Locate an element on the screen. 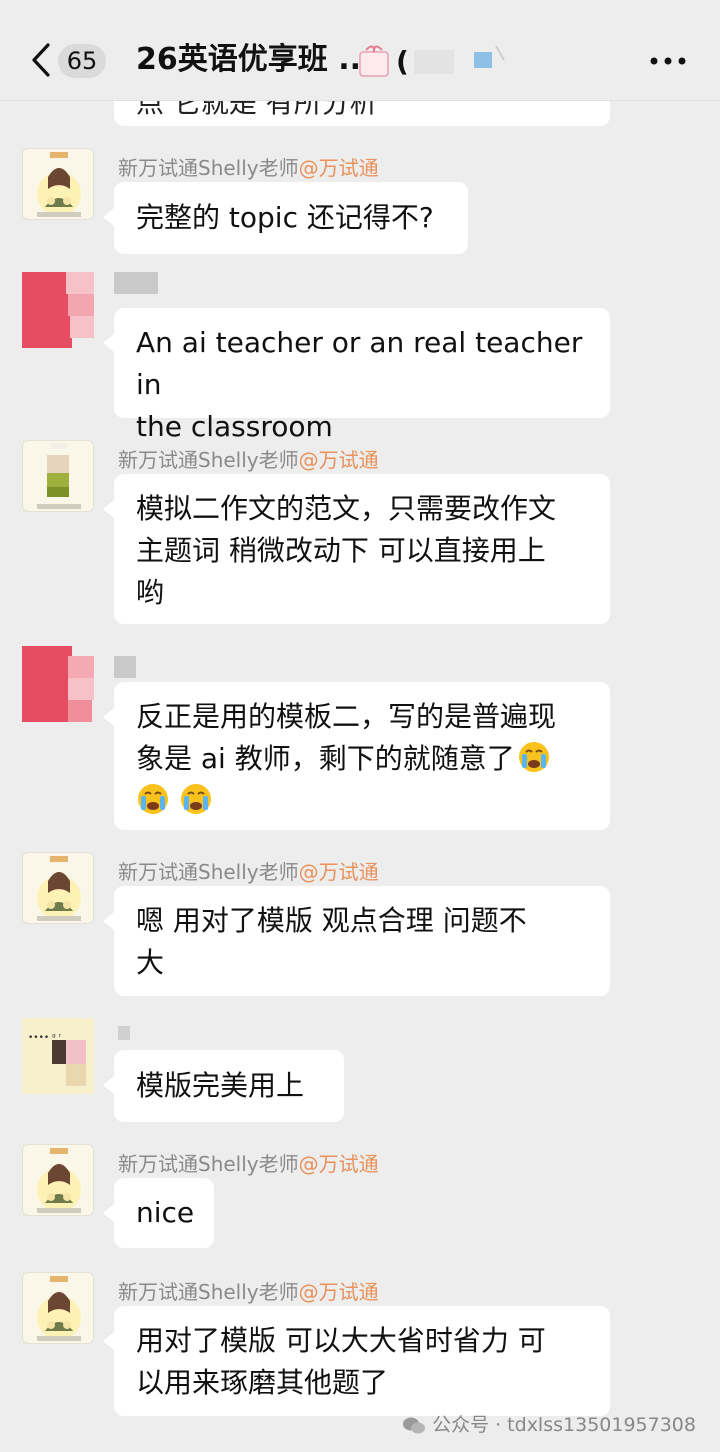  message-bubble: 模版完美用上 is located at coordinates (223, 1086).